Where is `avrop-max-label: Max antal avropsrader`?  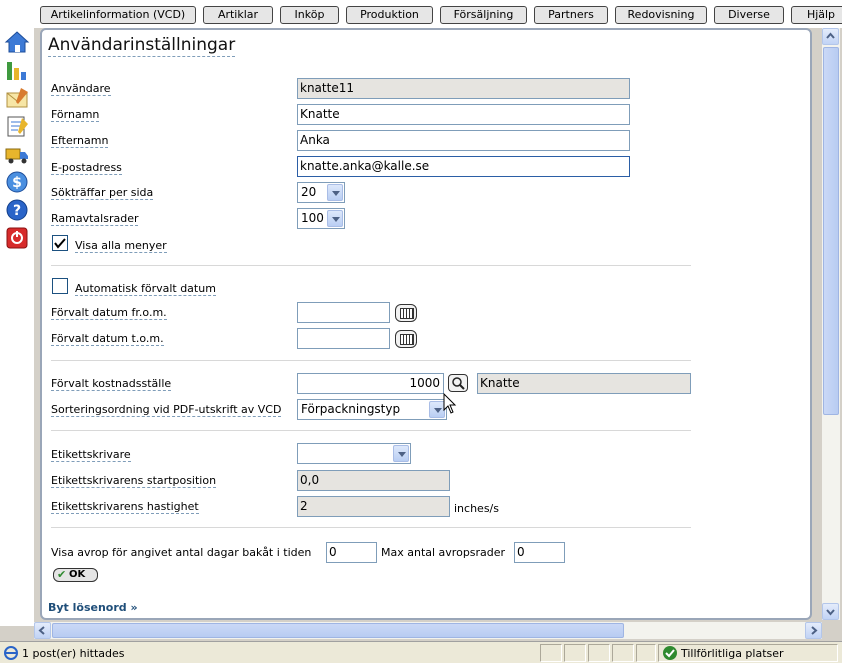 avrop-max-label: Max antal avropsrader is located at coordinates (443, 552).